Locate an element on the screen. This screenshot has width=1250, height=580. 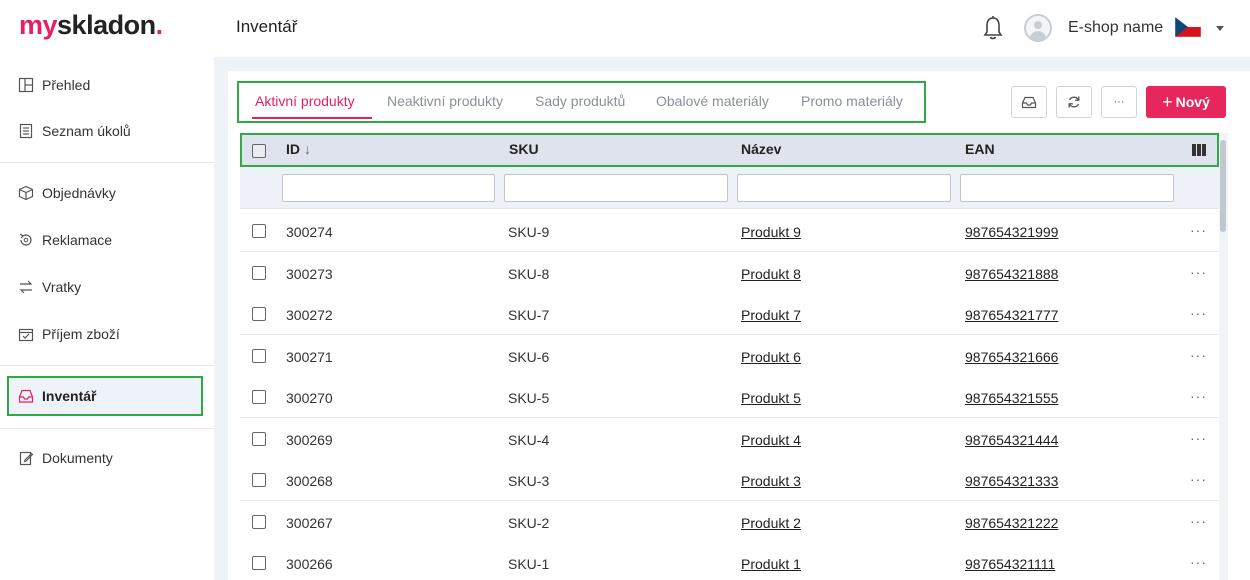
sidebar-item-prehled: Přehled is located at coordinates (105, 85).